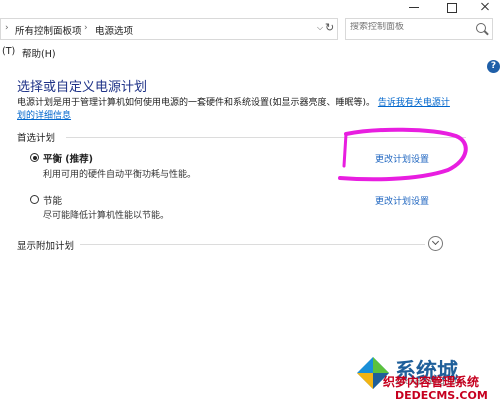  What do you see at coordinates (252, 244) in the screenshot?
I see `divider` at bounding box center [252, 244].